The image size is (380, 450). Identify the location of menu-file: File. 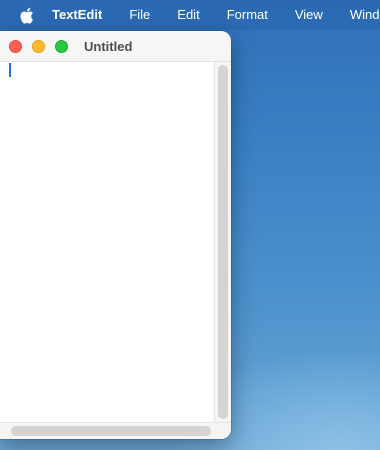
(139, 15).